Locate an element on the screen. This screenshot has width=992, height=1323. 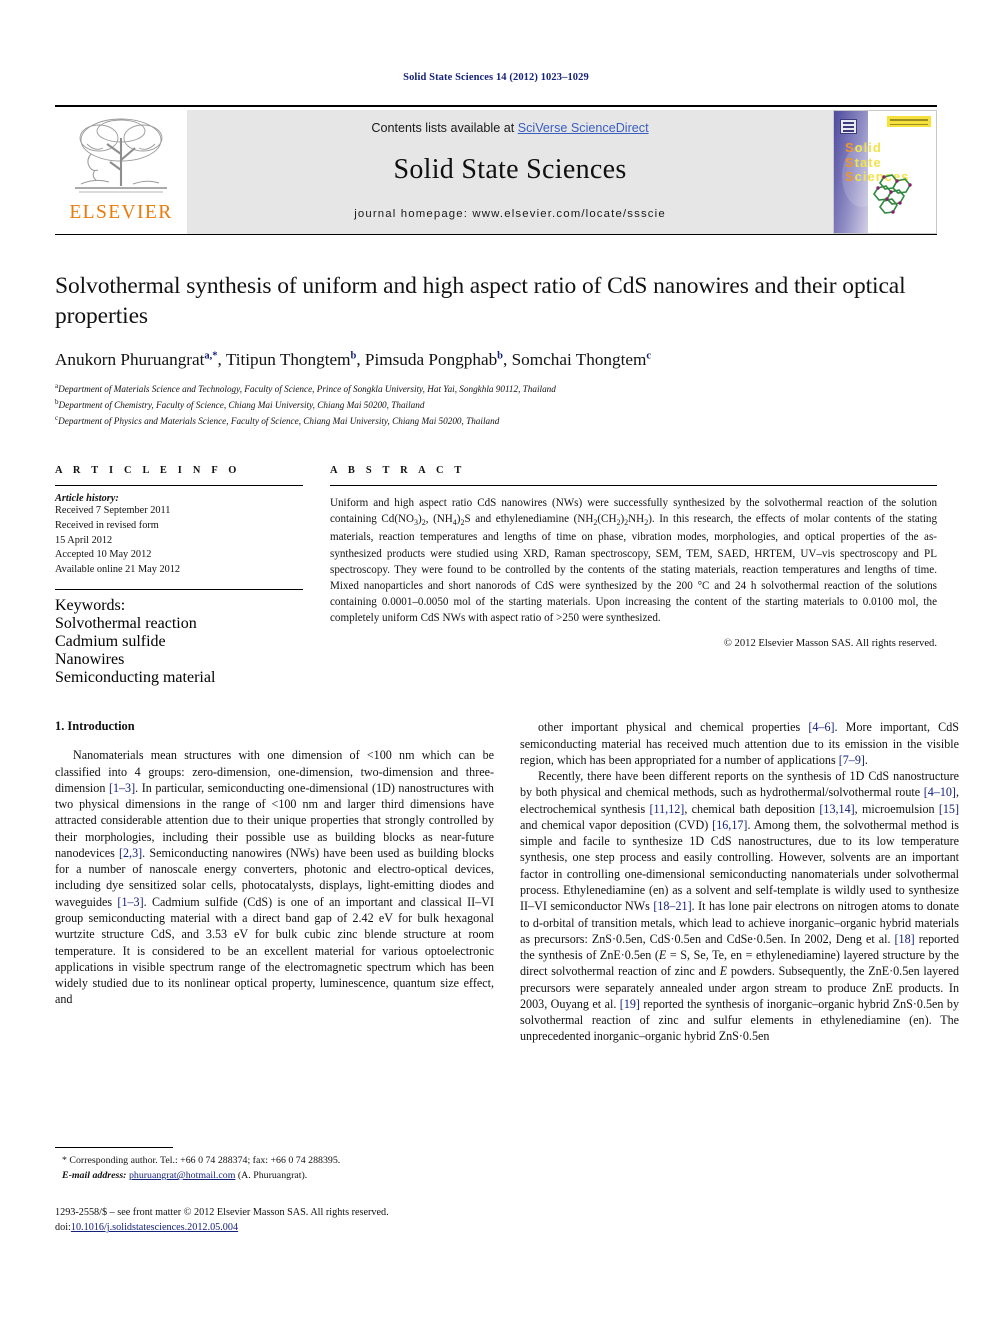
abstract-heading: A B S T R A C T is located at coordinates (398, 471).